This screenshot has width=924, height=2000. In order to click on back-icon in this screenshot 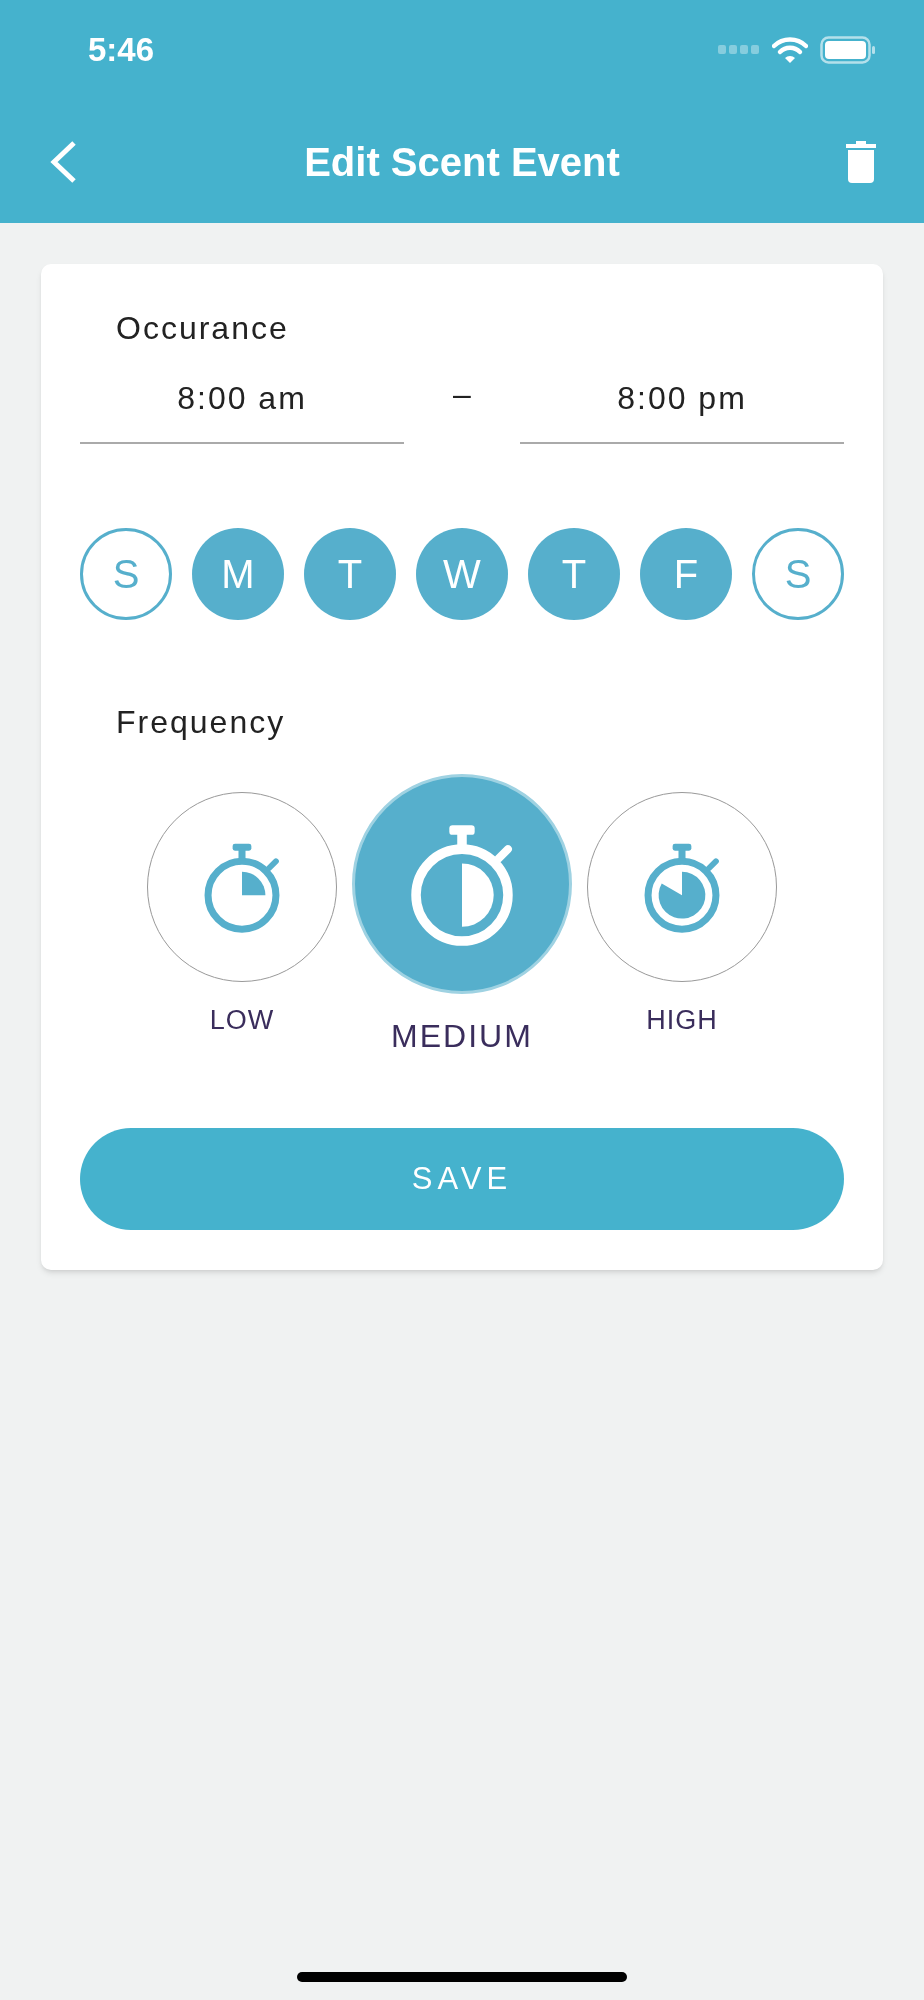, I will do `click(63, 161)`.